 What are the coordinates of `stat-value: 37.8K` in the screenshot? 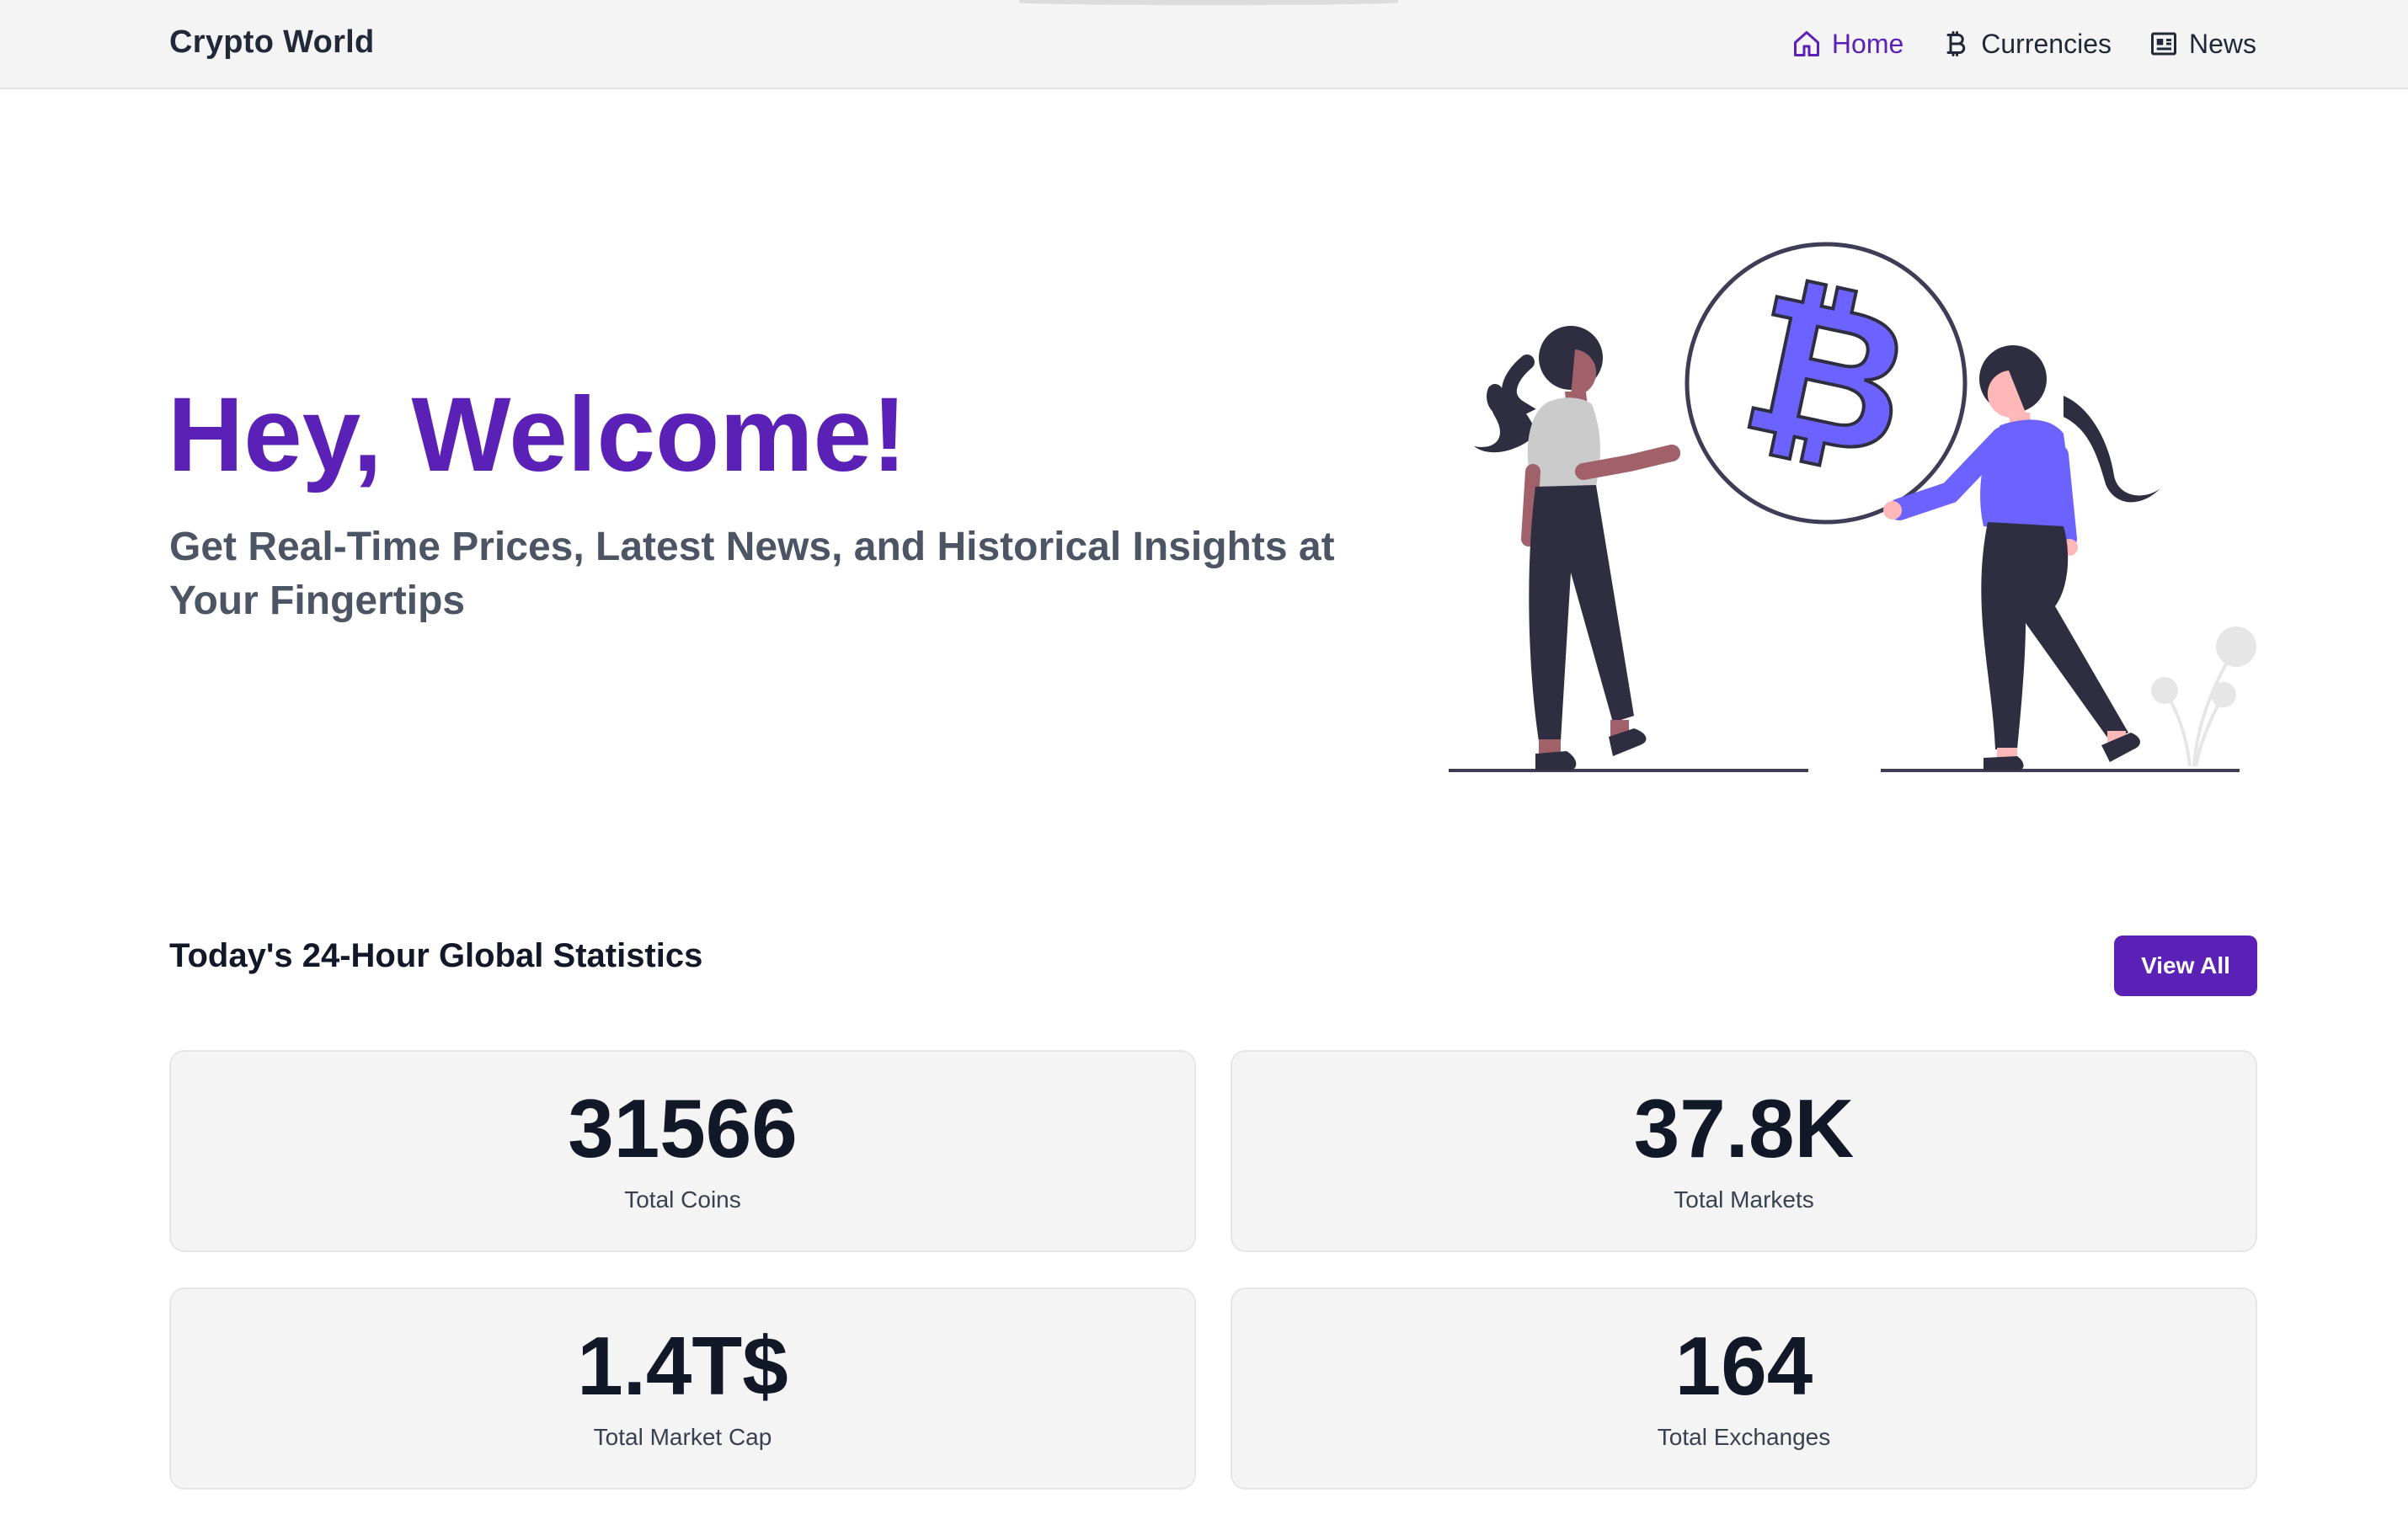 It's located at (1744, 1128).